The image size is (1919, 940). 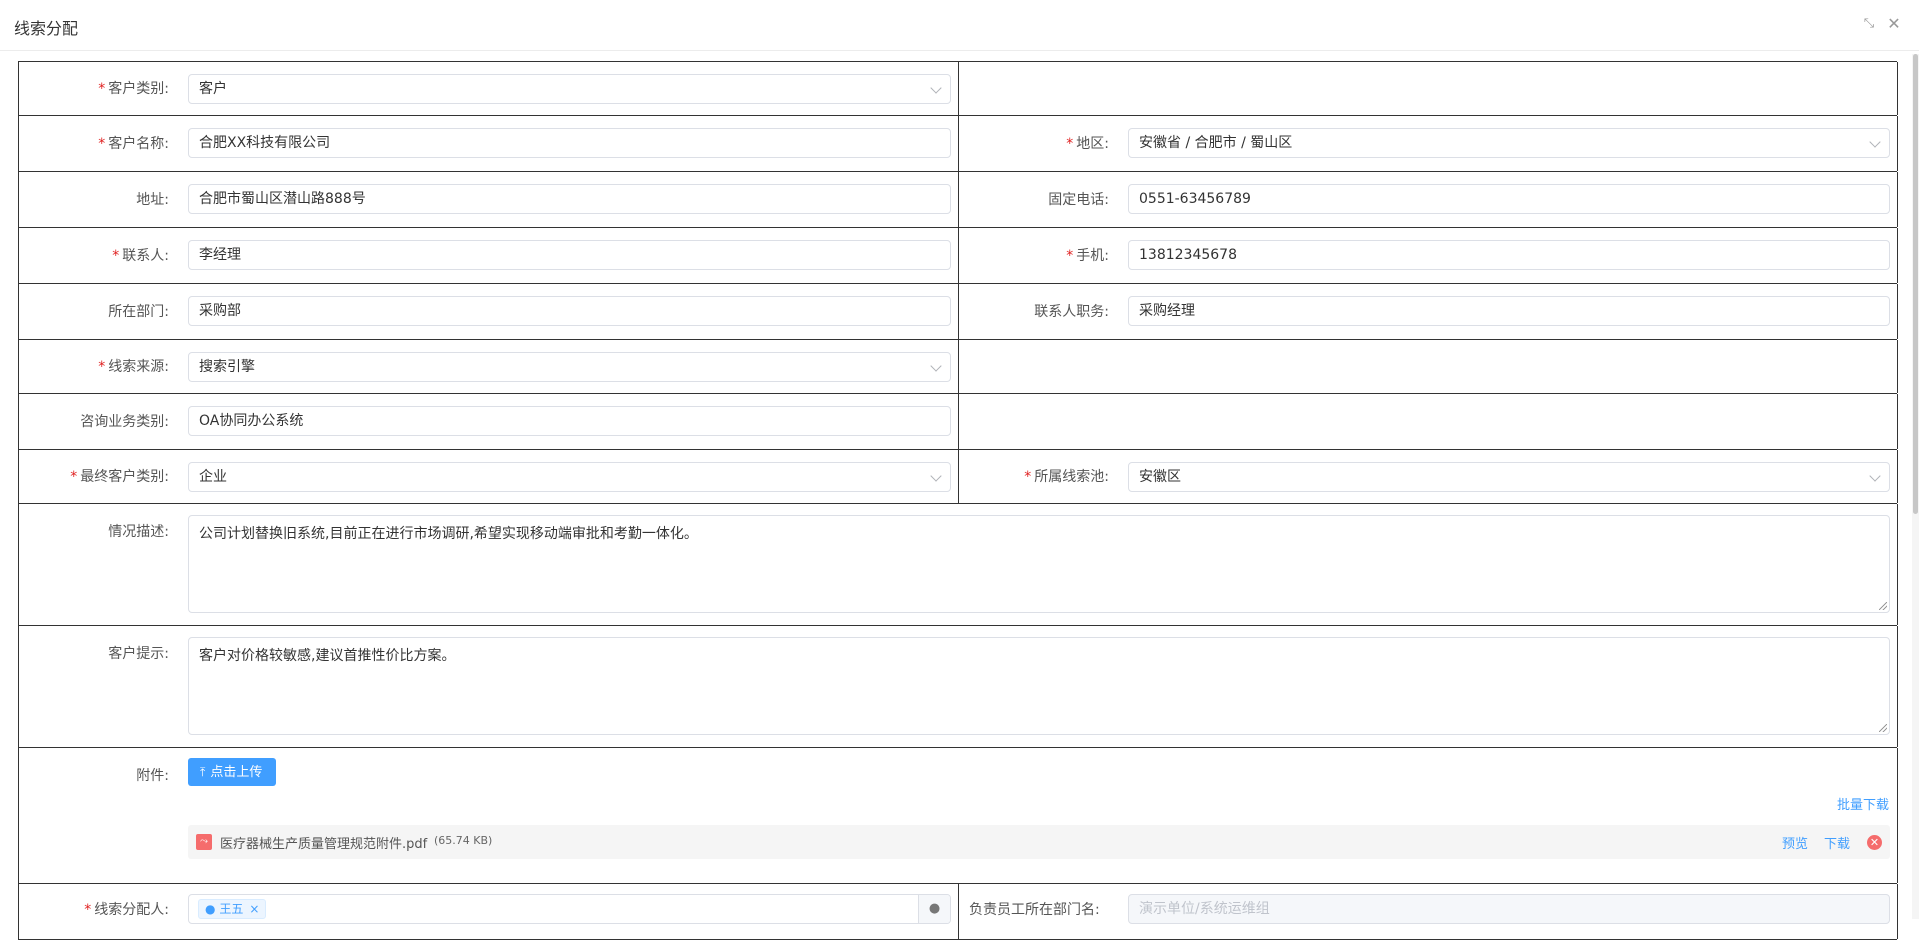 What do you see at coordinates (323, 842) in the screenshot?
I see `attachment-file-name: 医疗器械生产质量管理规范附件.pdf` at bounding box center [323, 842].